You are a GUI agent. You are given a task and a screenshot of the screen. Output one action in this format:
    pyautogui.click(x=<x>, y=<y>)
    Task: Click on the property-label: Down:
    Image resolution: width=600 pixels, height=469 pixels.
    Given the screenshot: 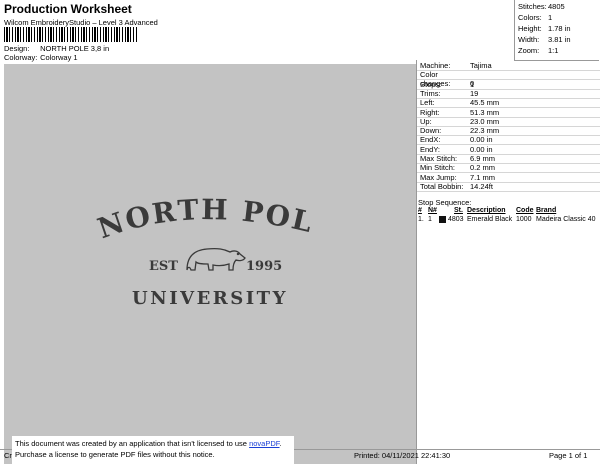 What is the action you would take?
    pyautogui.click(x=431, y=131)
    